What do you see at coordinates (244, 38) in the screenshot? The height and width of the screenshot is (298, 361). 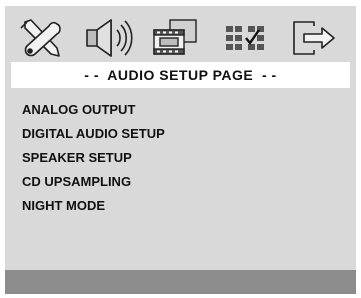 I see `preferences-grid-icon` at bounding box center [244, 38].